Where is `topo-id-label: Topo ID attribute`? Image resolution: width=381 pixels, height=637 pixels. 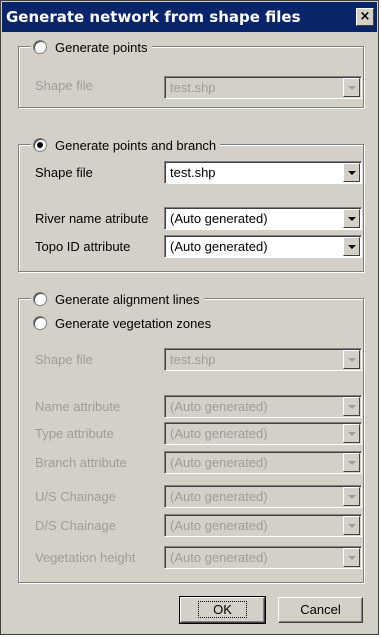
topo-id-label: Topo ID attribute is located at coordinates (83, 246).